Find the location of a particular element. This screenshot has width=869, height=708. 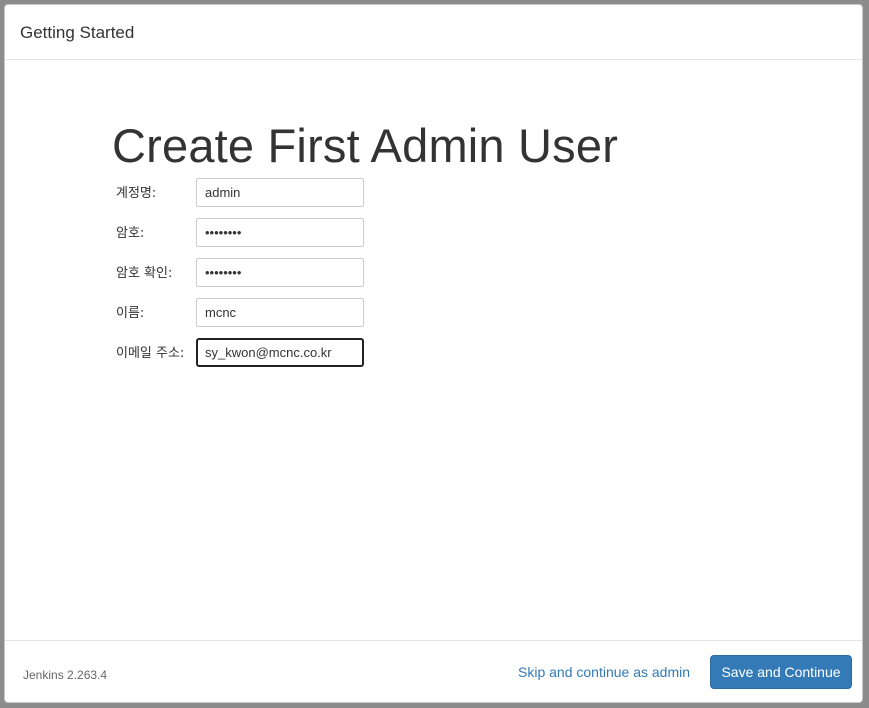

page-title: Create First Admin User is located at coordinates (365, 145).